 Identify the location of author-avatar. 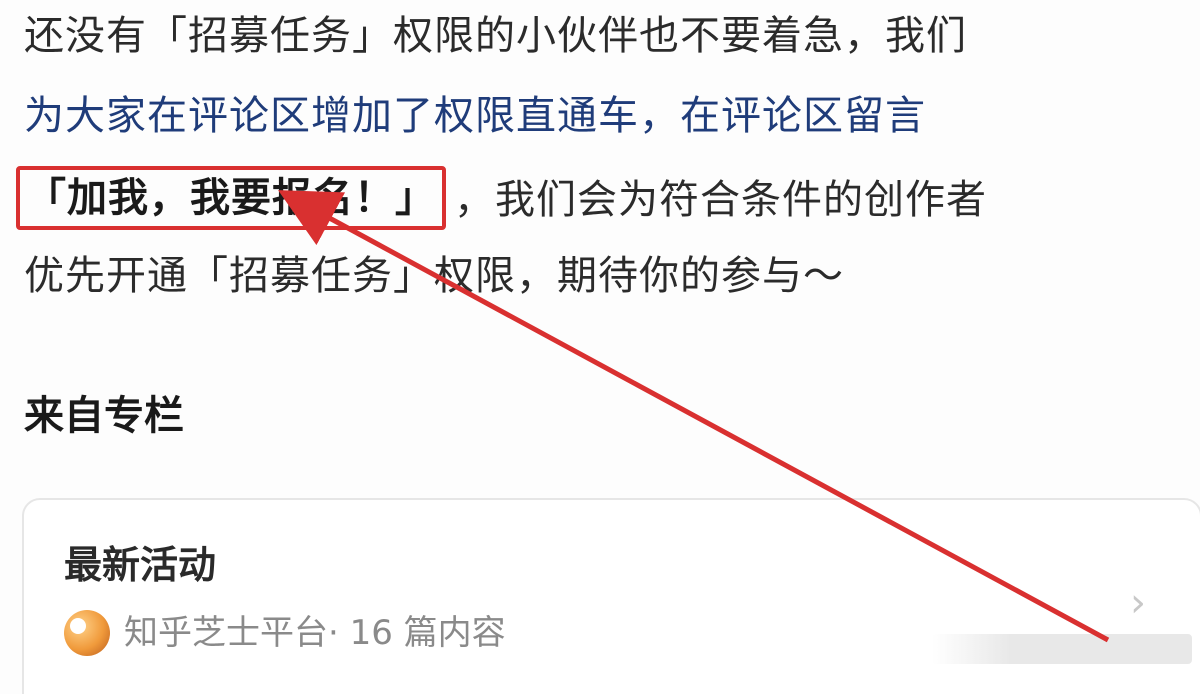
(87, 633).